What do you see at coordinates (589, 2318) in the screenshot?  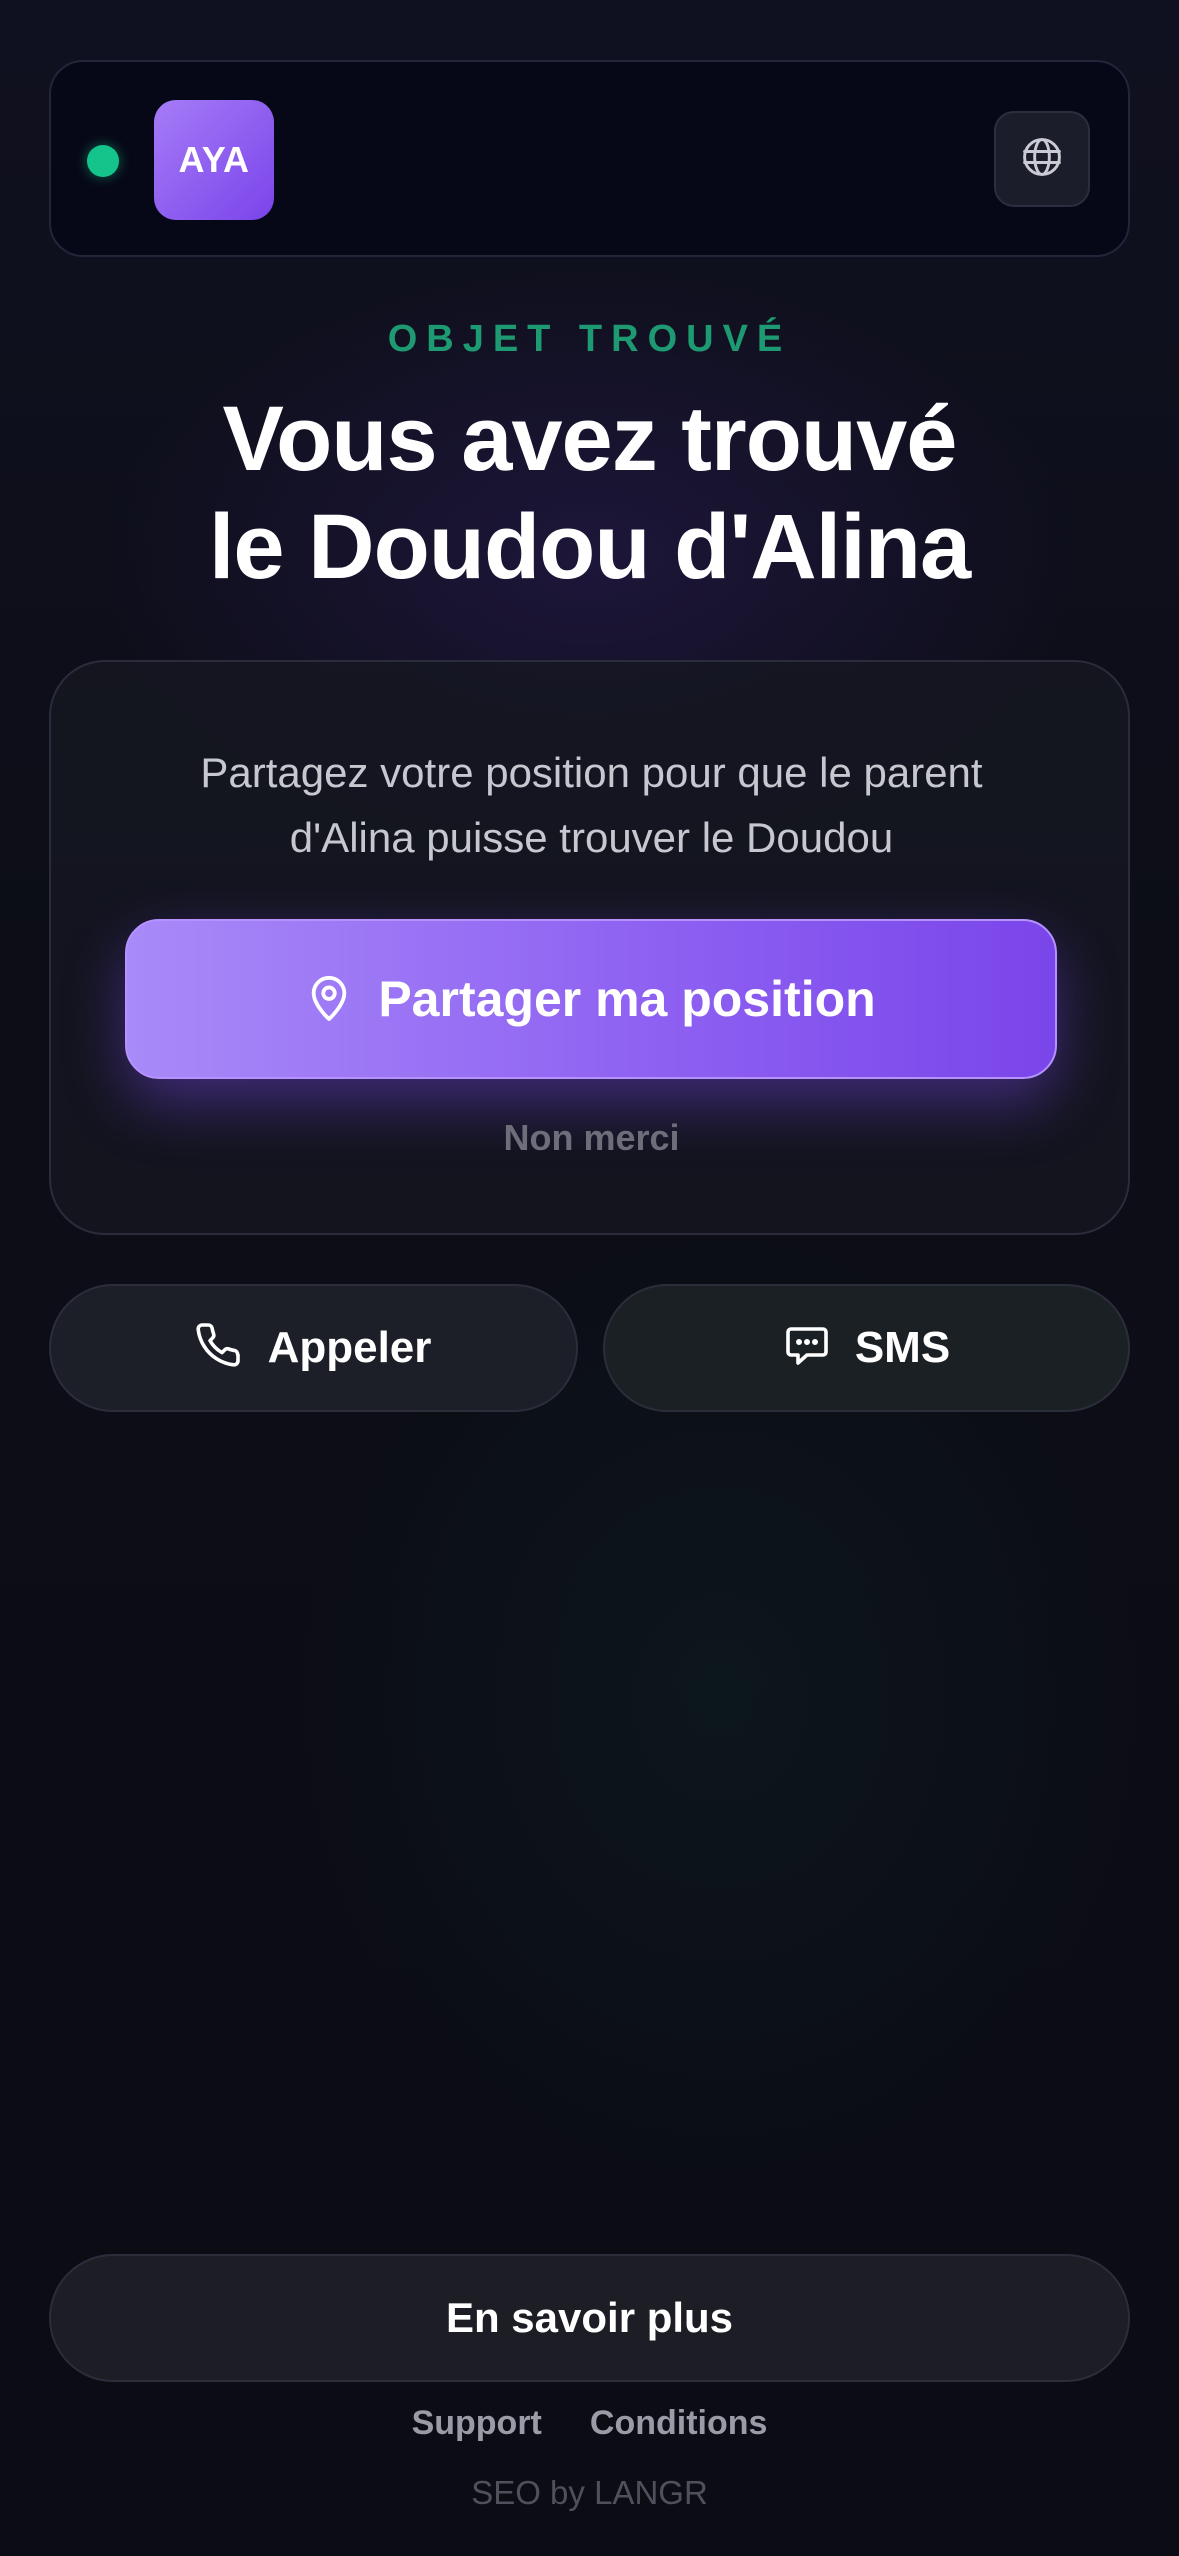 I see `learn-more-button: En savoir plus` at bounding box center [589, 2318].